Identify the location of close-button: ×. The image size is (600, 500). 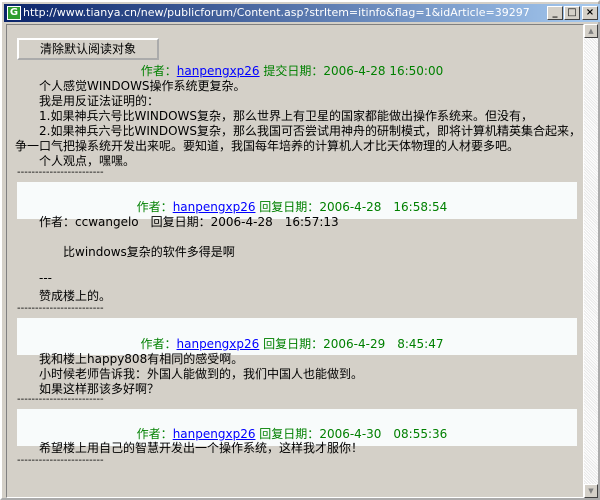
(590, 13).